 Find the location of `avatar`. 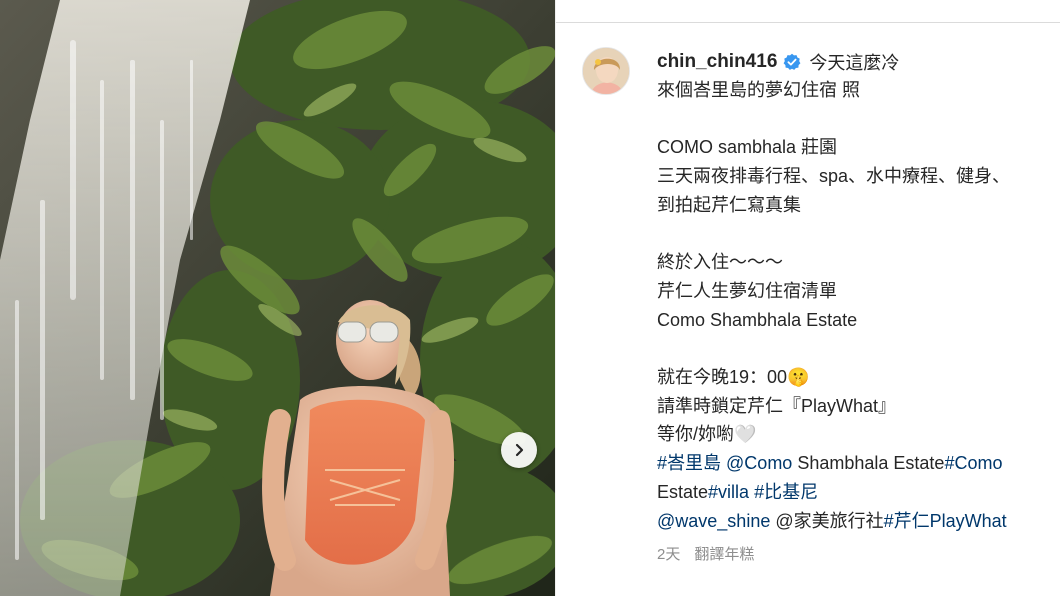

avatar is located at coordinates (606, 71).